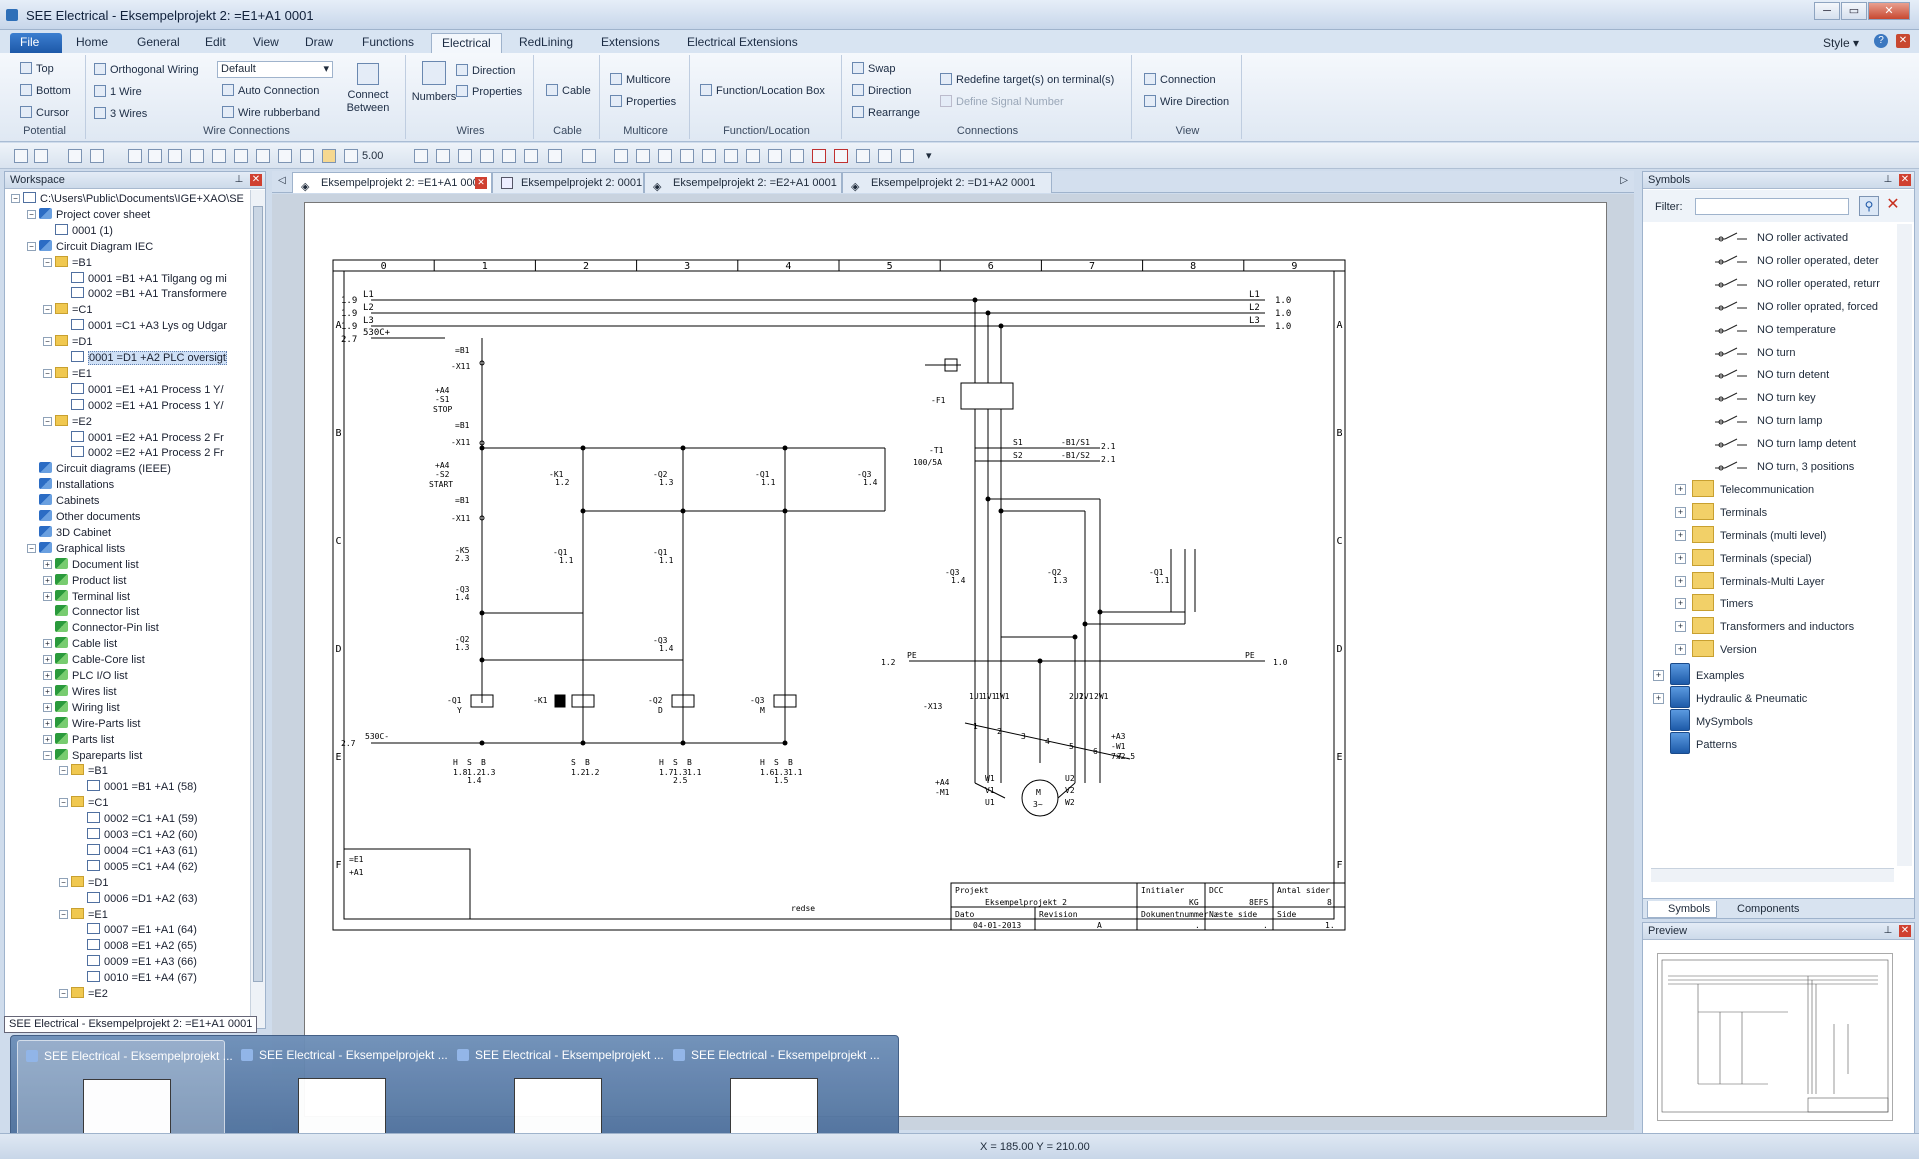  Describe the element at coordinates (241, 156) in the screenshot. I see `zoom-out-icon` at that location.